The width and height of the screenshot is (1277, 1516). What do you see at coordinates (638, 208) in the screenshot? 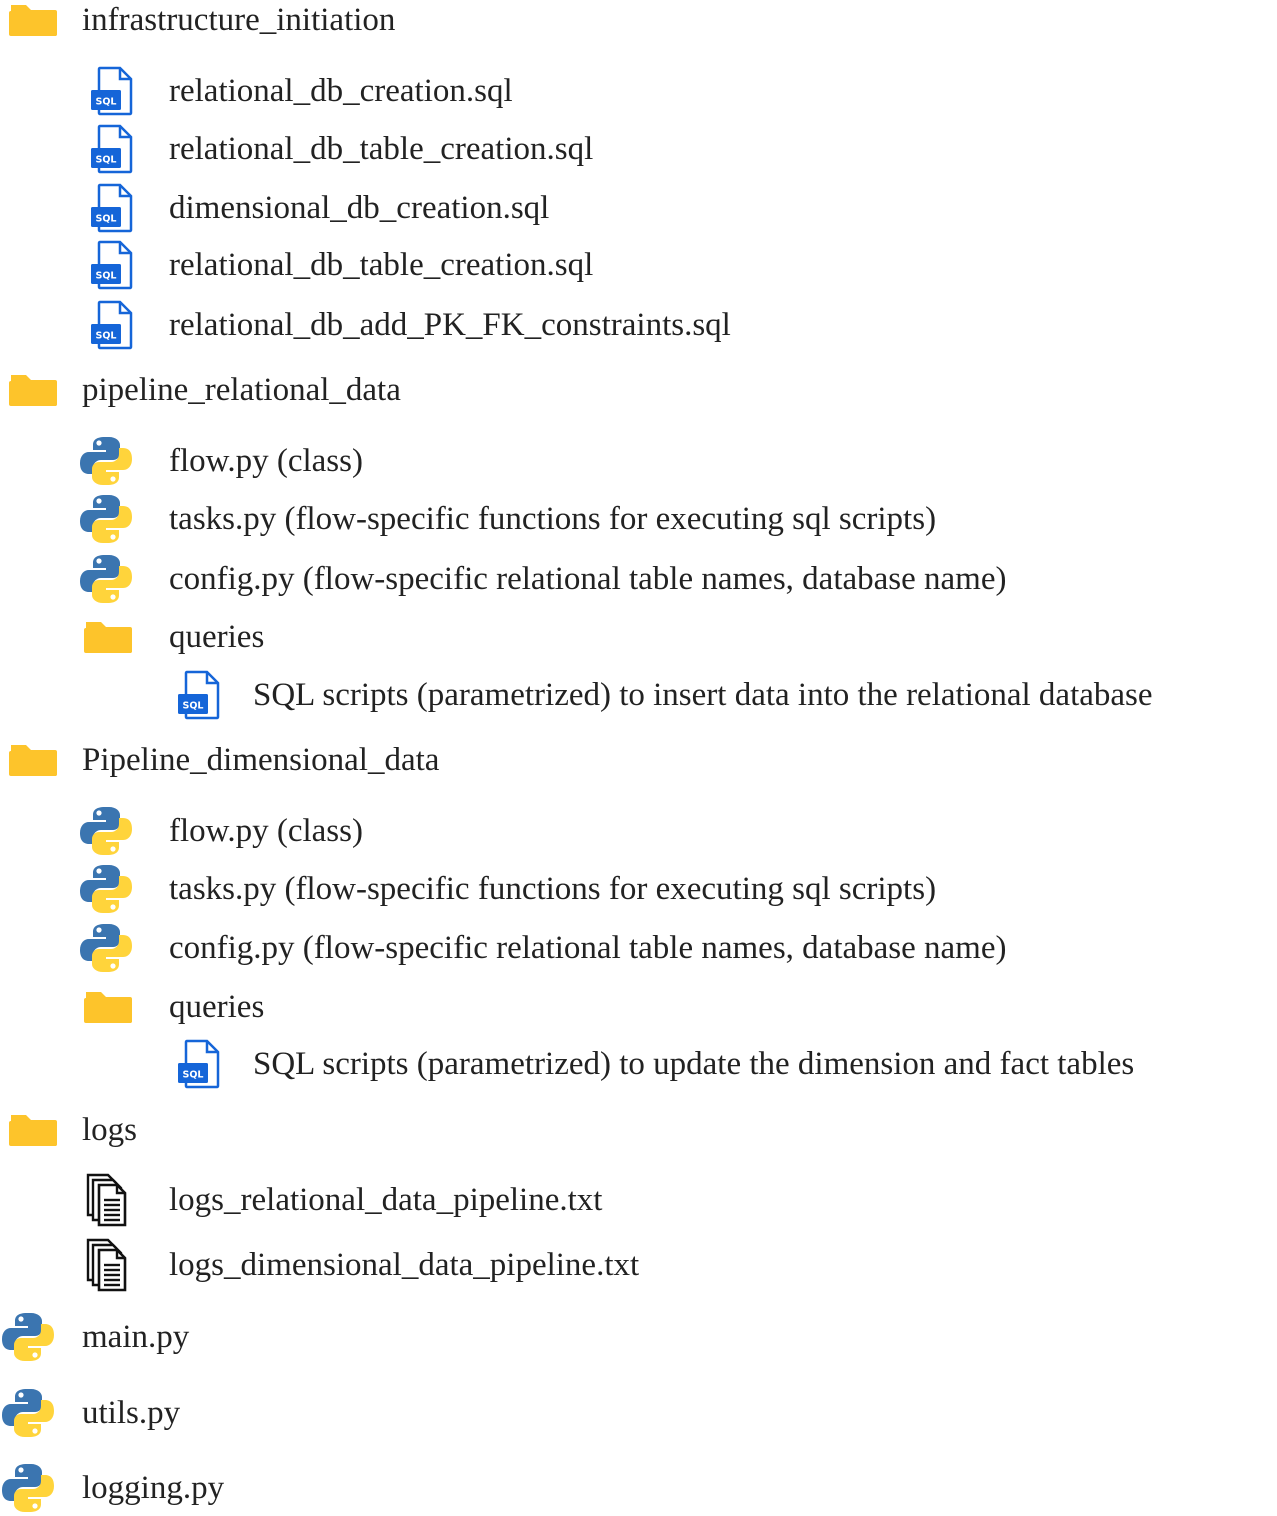
I see `tree-file-row: SQL dimensional_db_creation.sql` at bounding box center [638, 208].